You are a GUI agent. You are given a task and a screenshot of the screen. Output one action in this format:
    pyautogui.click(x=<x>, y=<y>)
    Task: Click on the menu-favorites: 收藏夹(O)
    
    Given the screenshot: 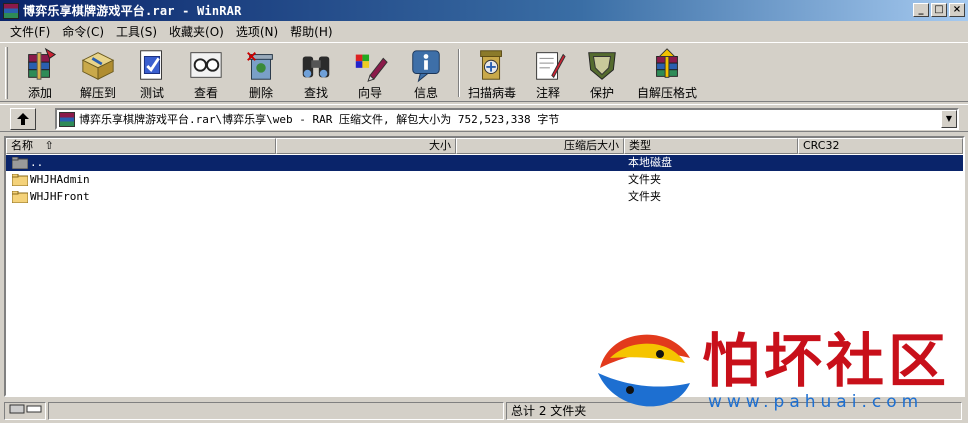 What is the action you would take?
    pyautogui.click(x=196, y=31)
    